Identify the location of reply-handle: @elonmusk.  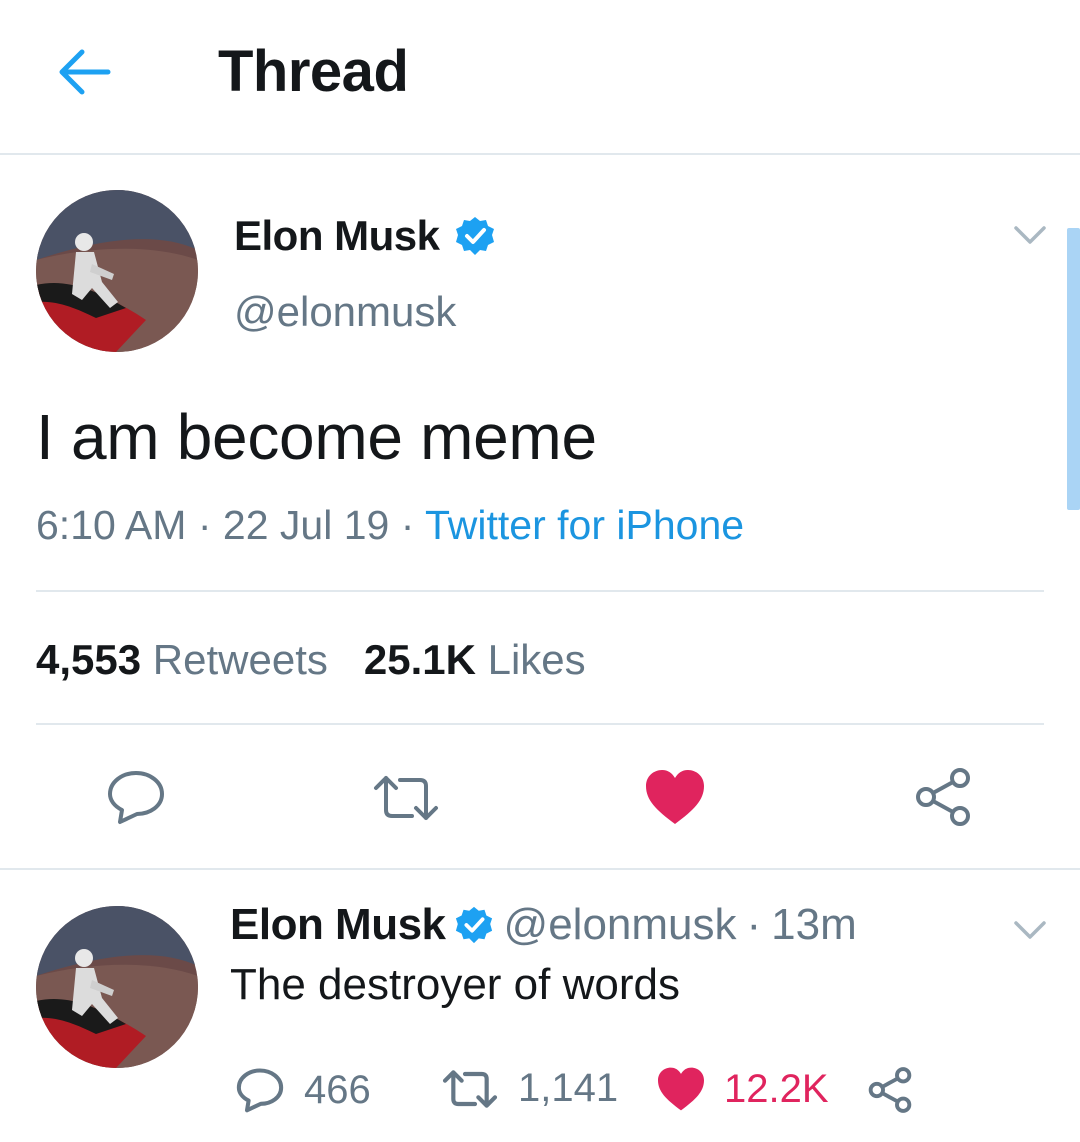
(620, 925).